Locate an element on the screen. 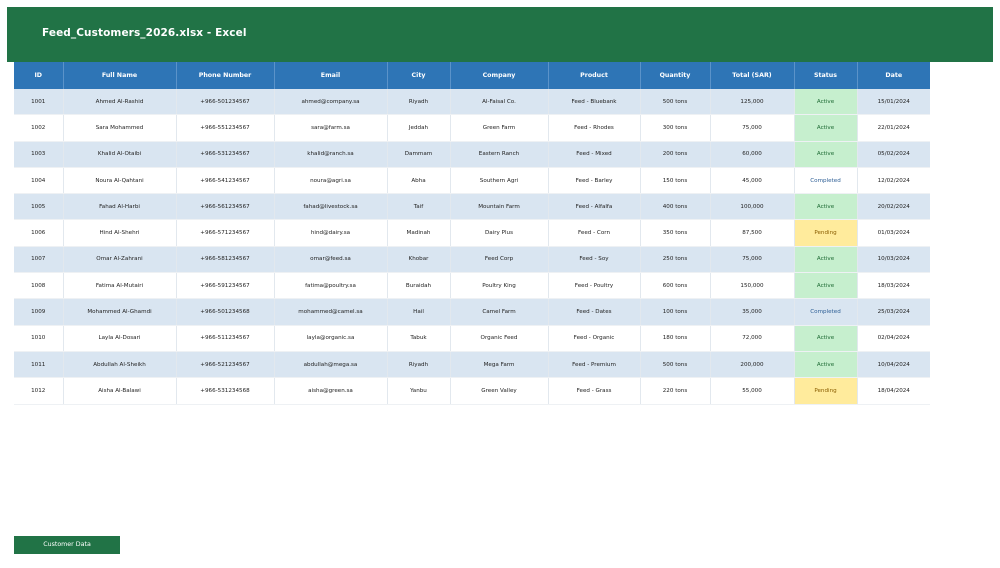  cell-quantity: 250 tons is located at coordinates (675, 260).